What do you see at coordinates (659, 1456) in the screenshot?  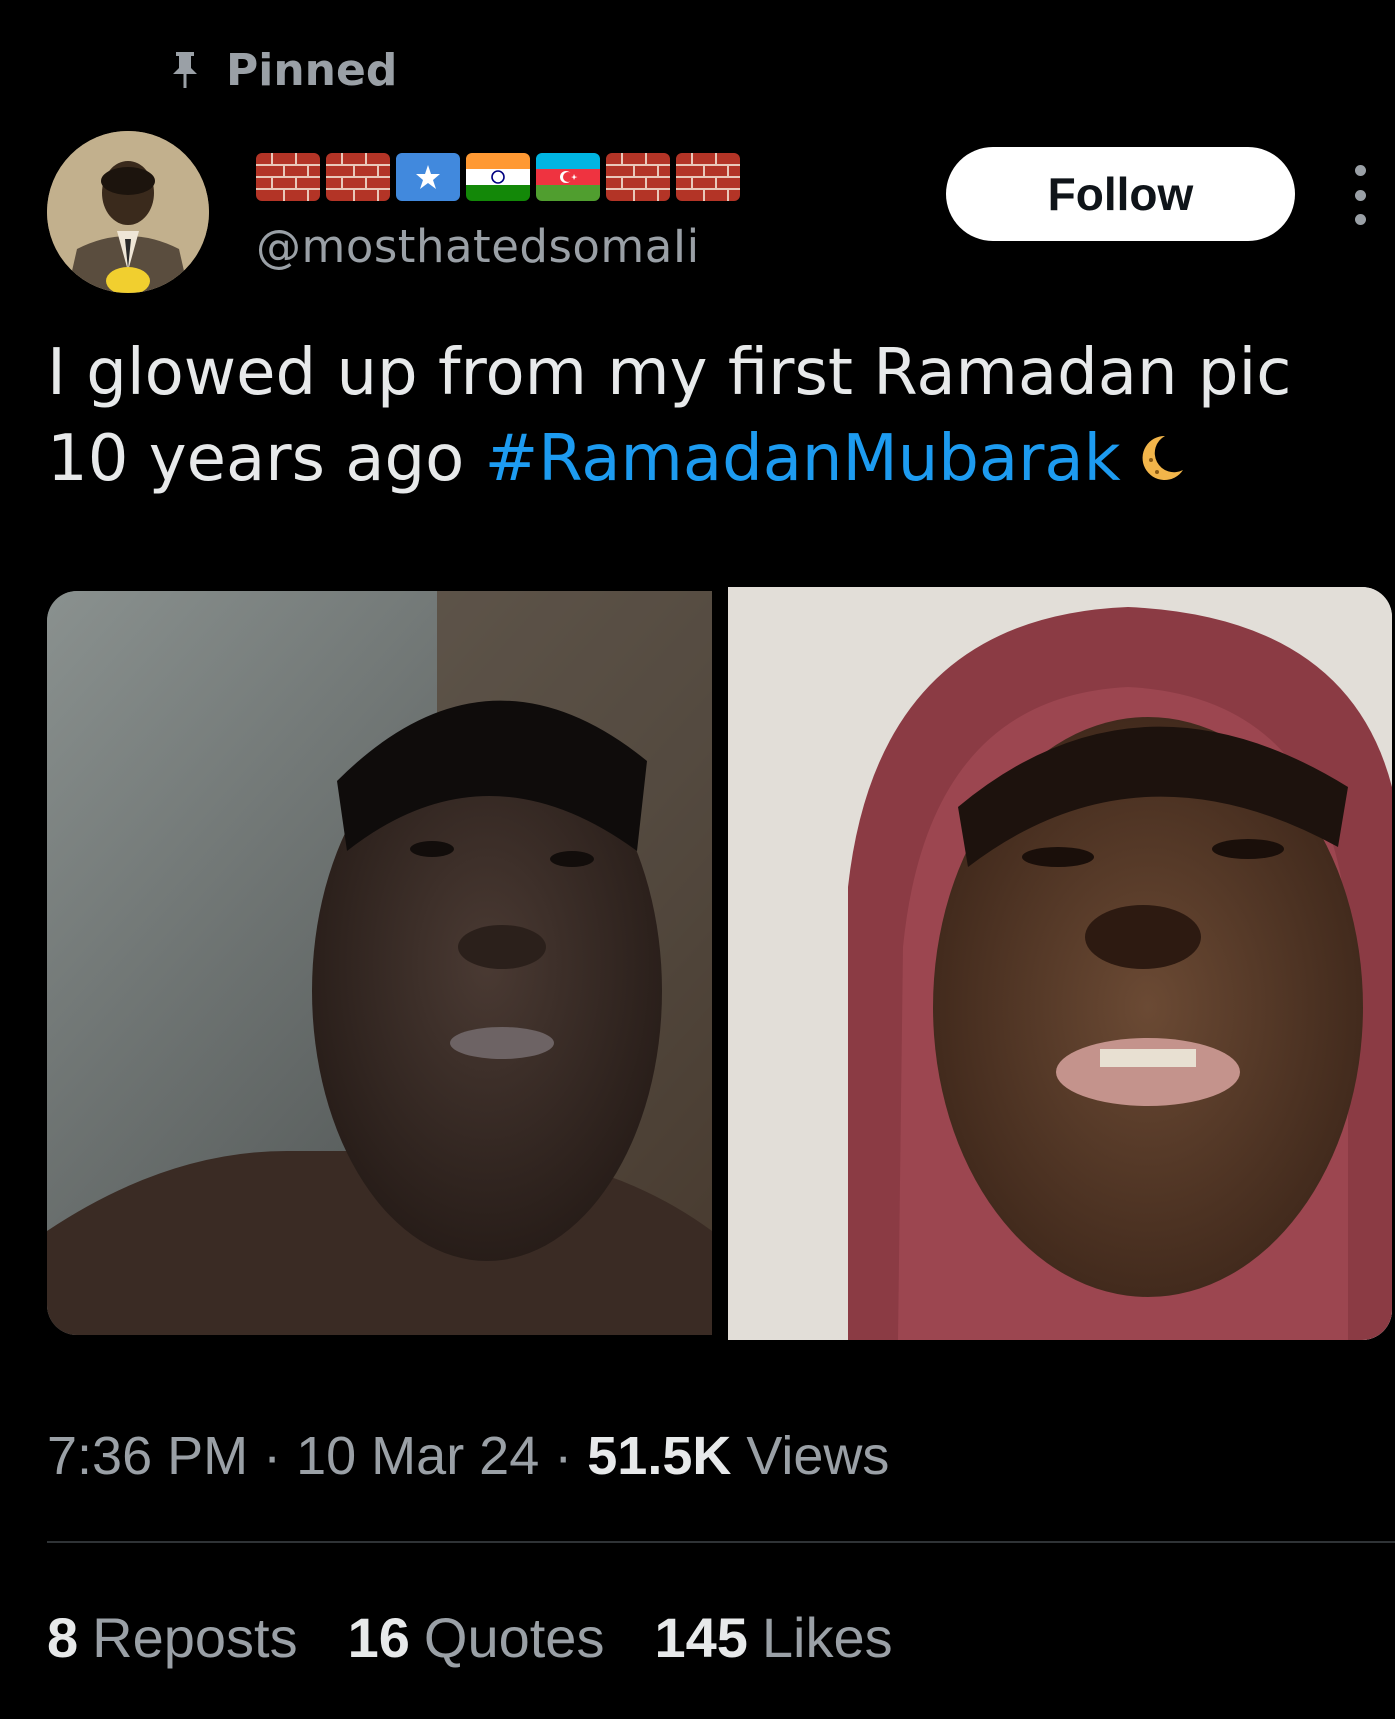 I see `views-count: 51.5K` at bounding box center [659, 1456].